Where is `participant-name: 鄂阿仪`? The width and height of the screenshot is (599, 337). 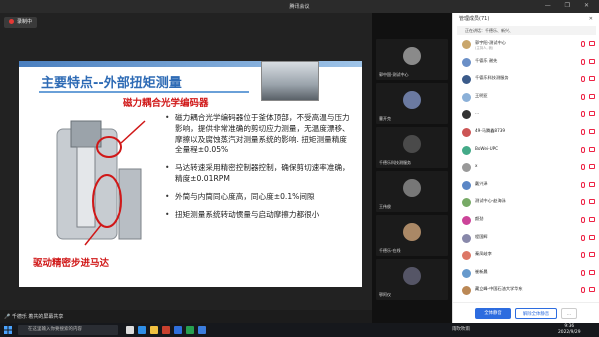 participant-name: 鄂阿仪 is located at coordinates (385, 294).